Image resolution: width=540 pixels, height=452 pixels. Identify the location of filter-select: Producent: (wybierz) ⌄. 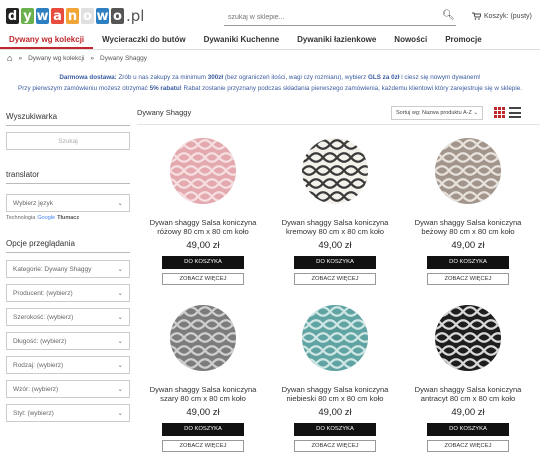
(68, 293).